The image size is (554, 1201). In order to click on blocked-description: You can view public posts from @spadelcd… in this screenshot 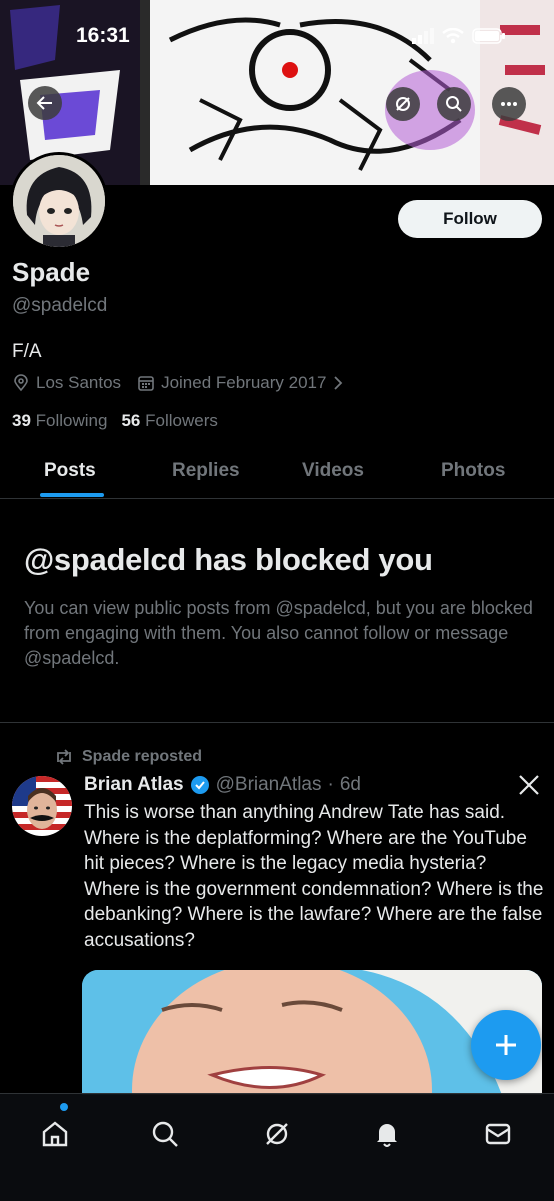, I will do `click(278, 633)`.